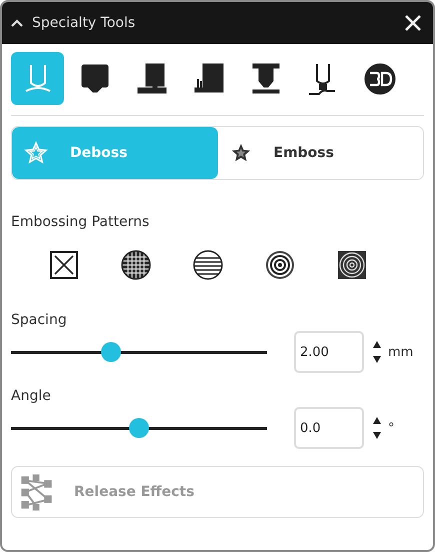  What do you see at coordinates (39, 320) in the screenshot?
I see `setting-label: Spacing` at bounding box center [39, 320].